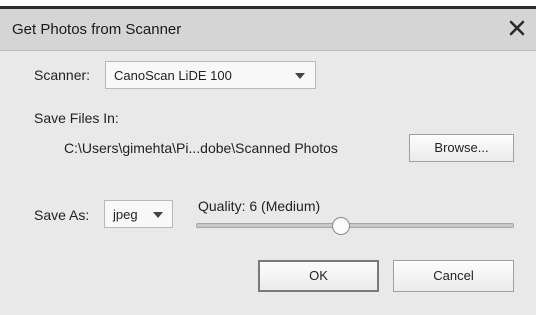 The height and width of the screenshot is (315, 536). I want to click on scanner-select-value: CanoScan LiDE 100, so click(173, 75).